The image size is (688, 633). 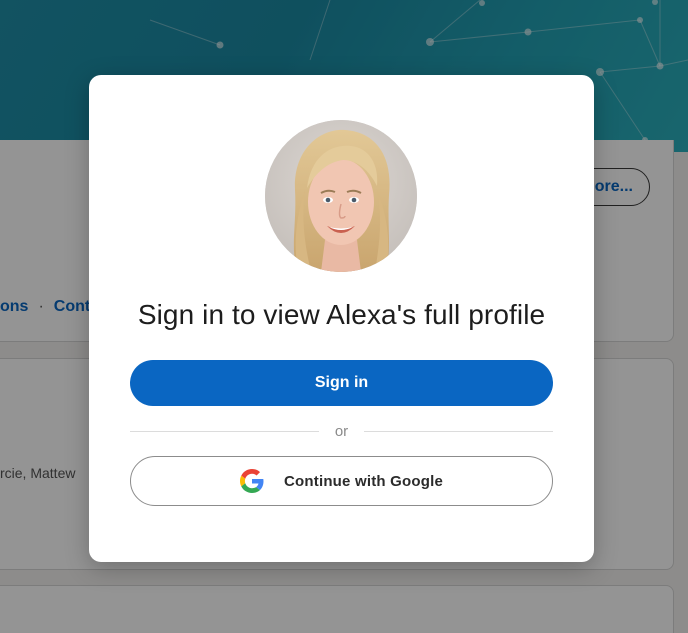 I want to click on sign-in-button: Sign in, so click(x=341, y=383).